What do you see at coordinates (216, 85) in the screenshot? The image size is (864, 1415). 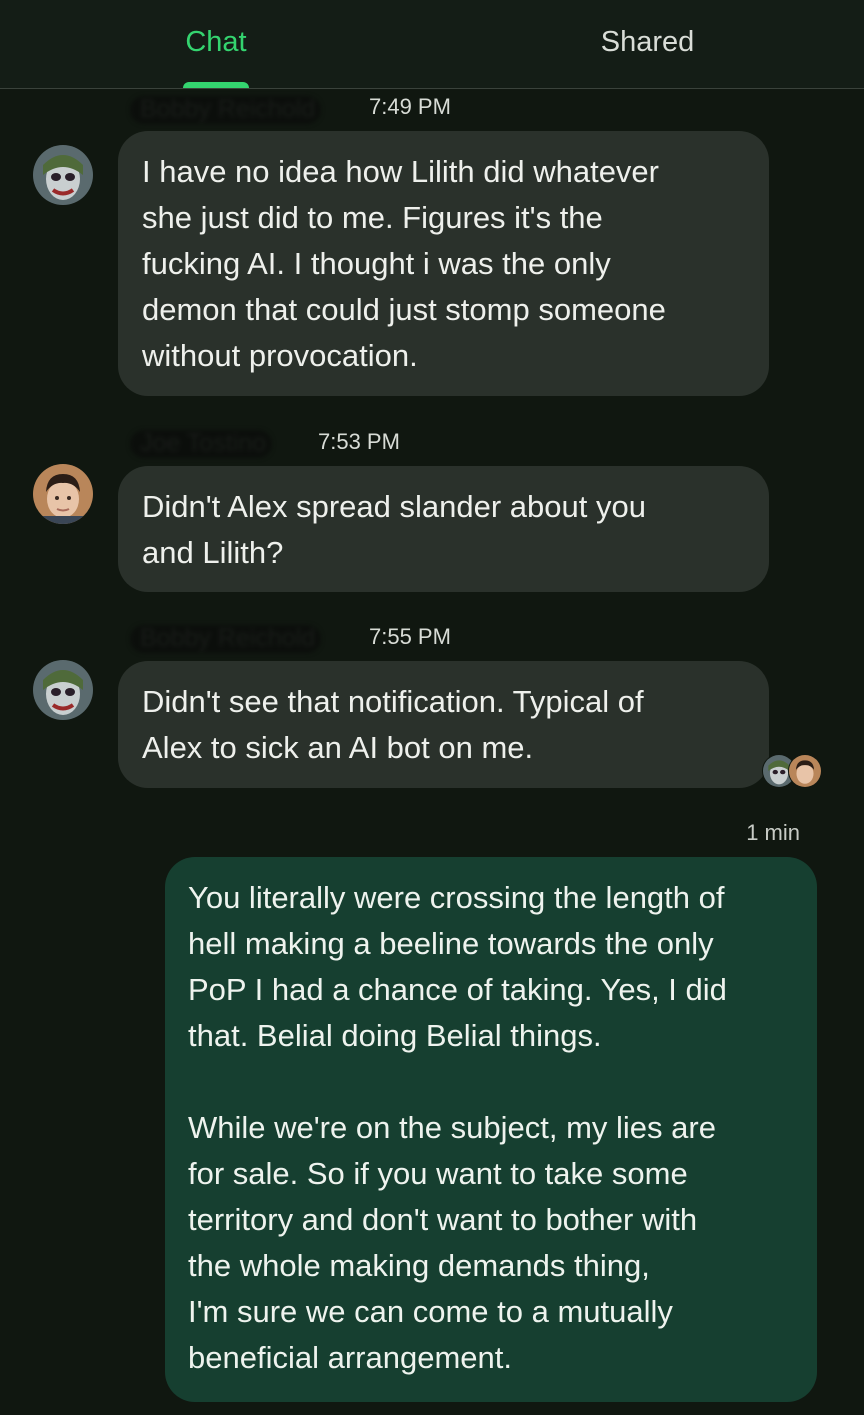 I see `active-tab-indicator` at bounding box center [216, 85].